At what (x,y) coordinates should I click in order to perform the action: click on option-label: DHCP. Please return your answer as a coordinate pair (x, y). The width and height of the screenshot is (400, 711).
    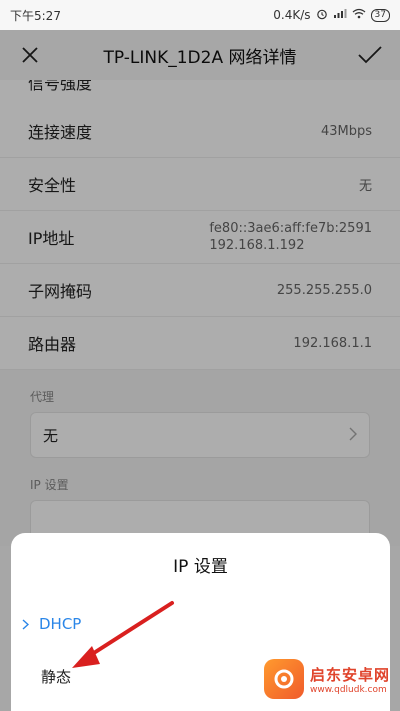
    Looking at the image, I should click on (60, 624).